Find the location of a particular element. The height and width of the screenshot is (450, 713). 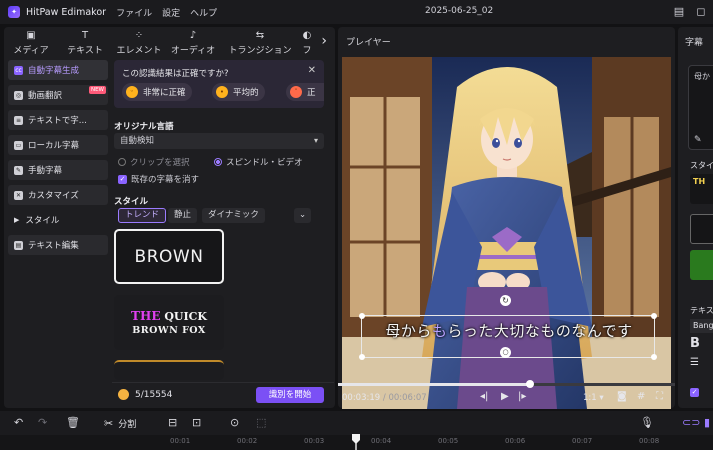

link-icon: ⊂⊃ is located at coordinates (691, 422).